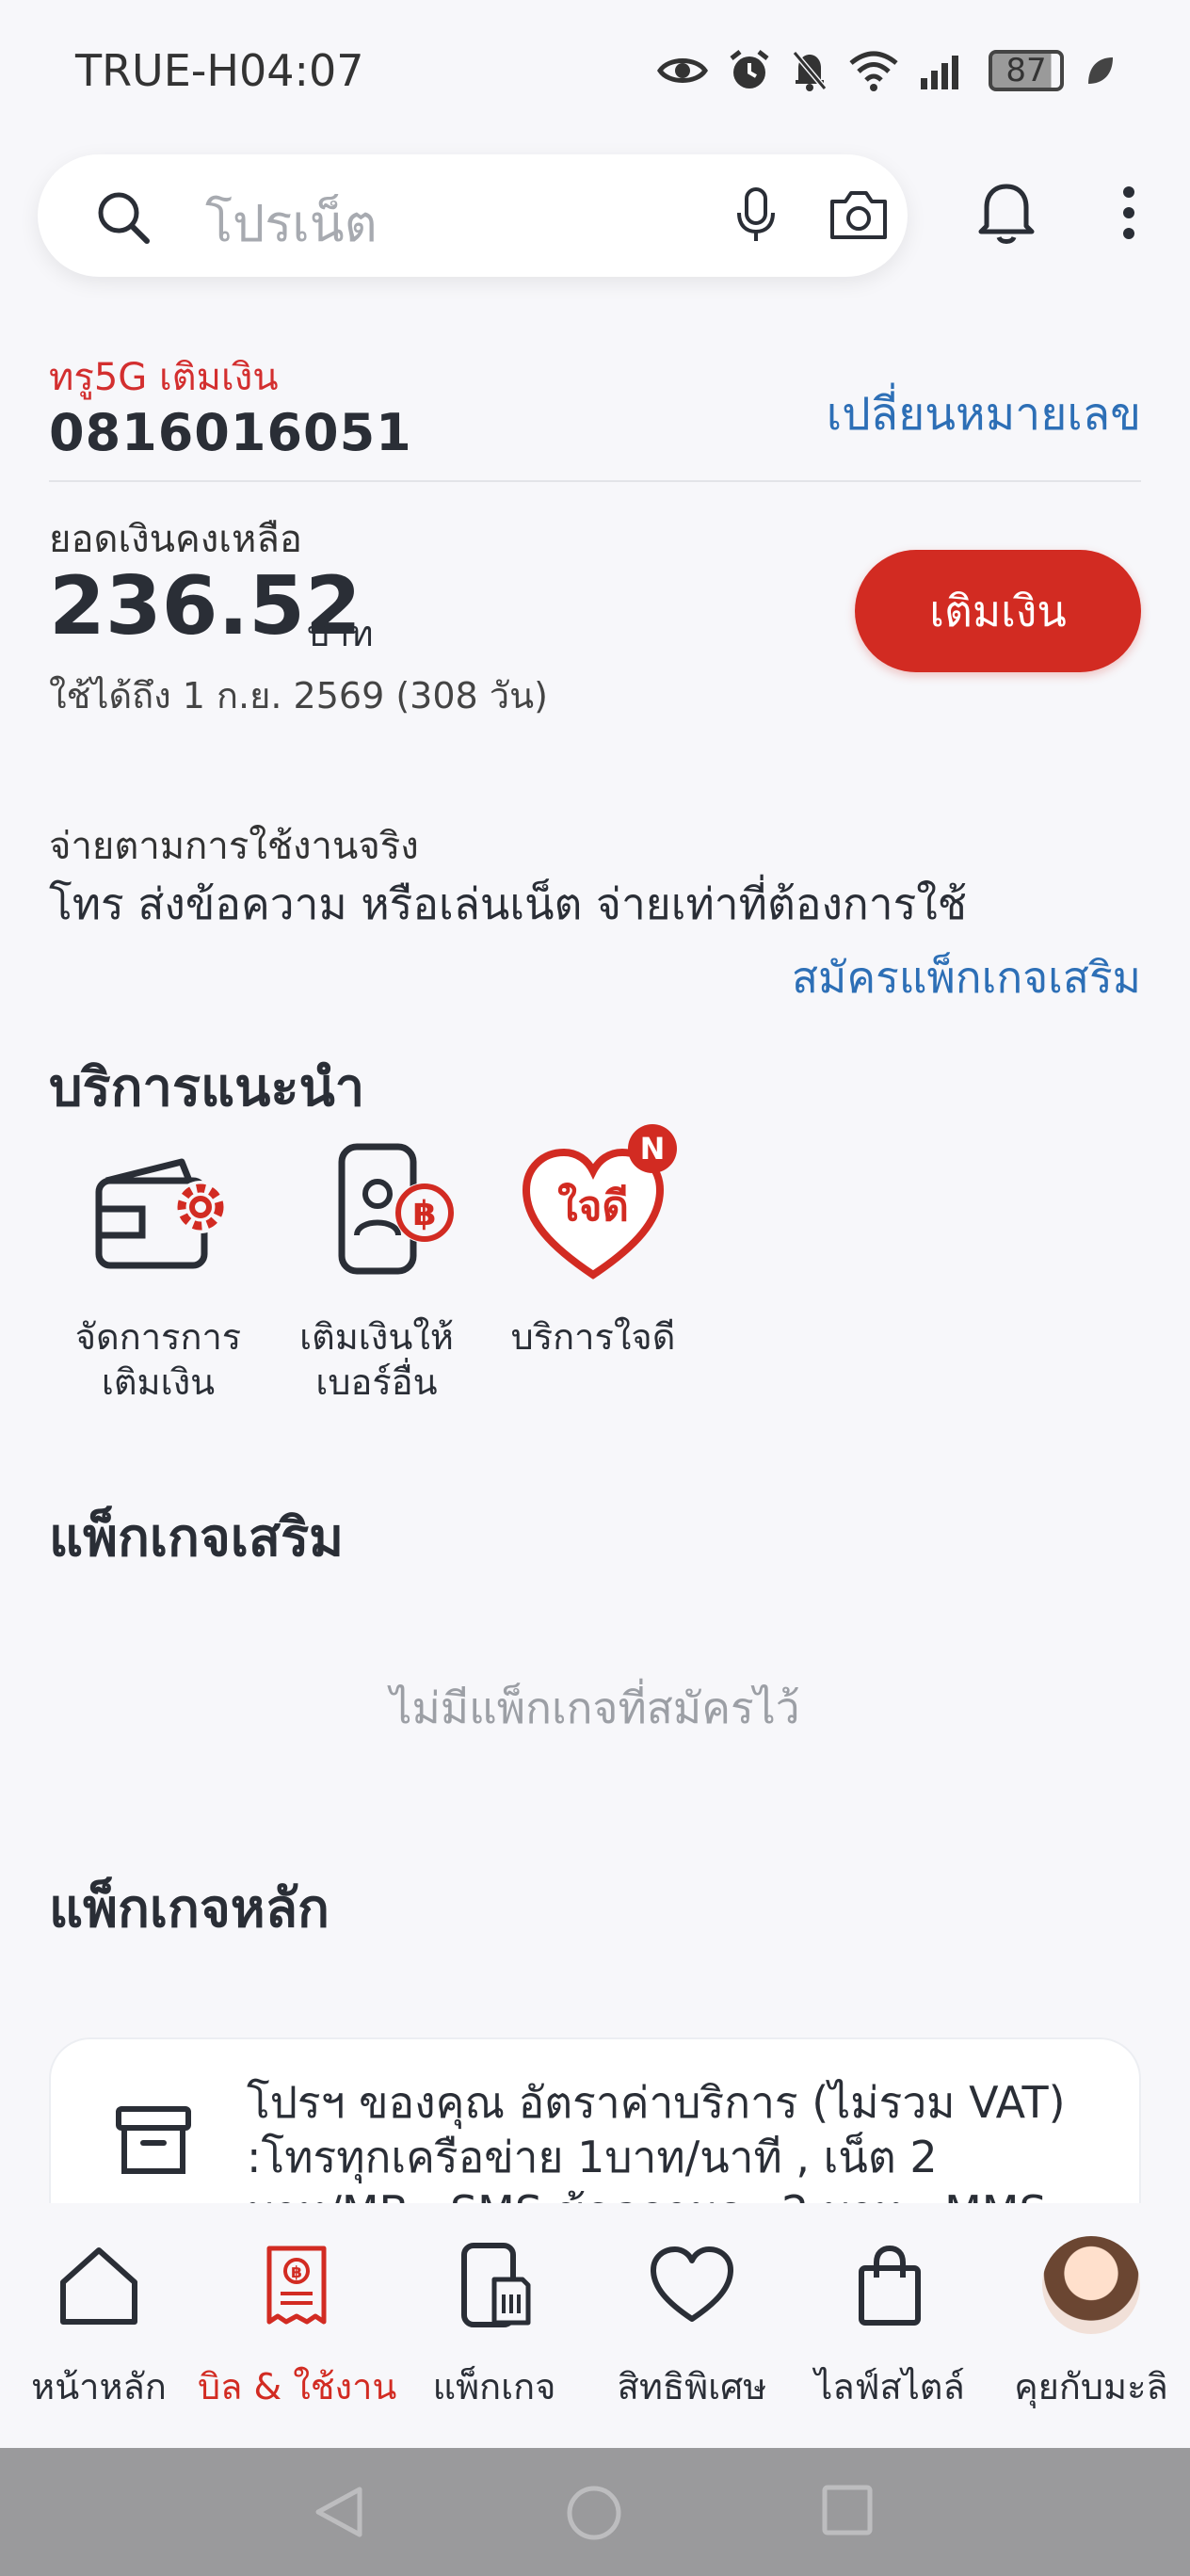  What do you see at coordinates (158, 1337) in the screenshot?
I see `service-label-line1: จัดการการ` at bounding box center [158, 1337].